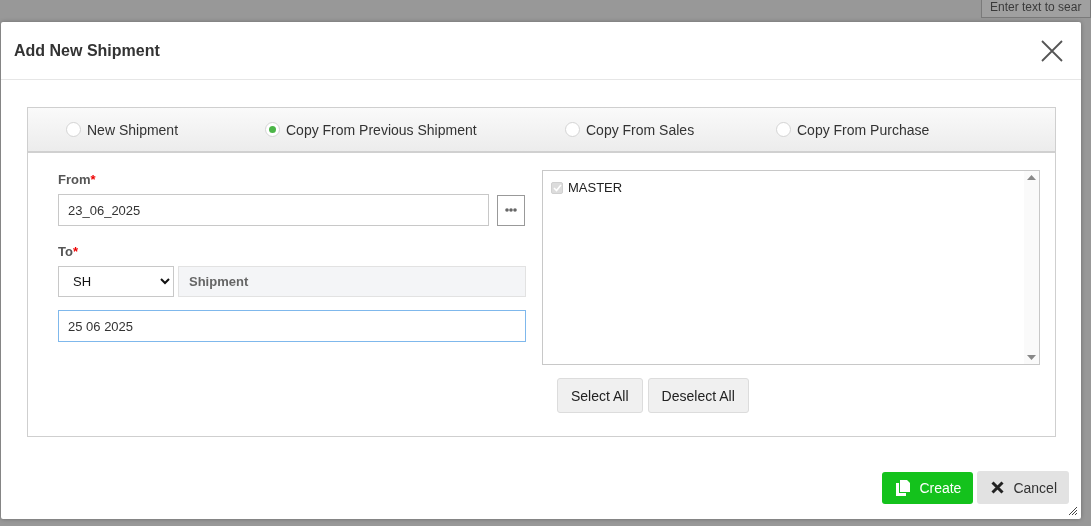 This screenshot has height=526, width=1091. Describe the element at coordinates (87, 50) in the screenshot. I see `dialog-title: Add New Shipment` at that location.